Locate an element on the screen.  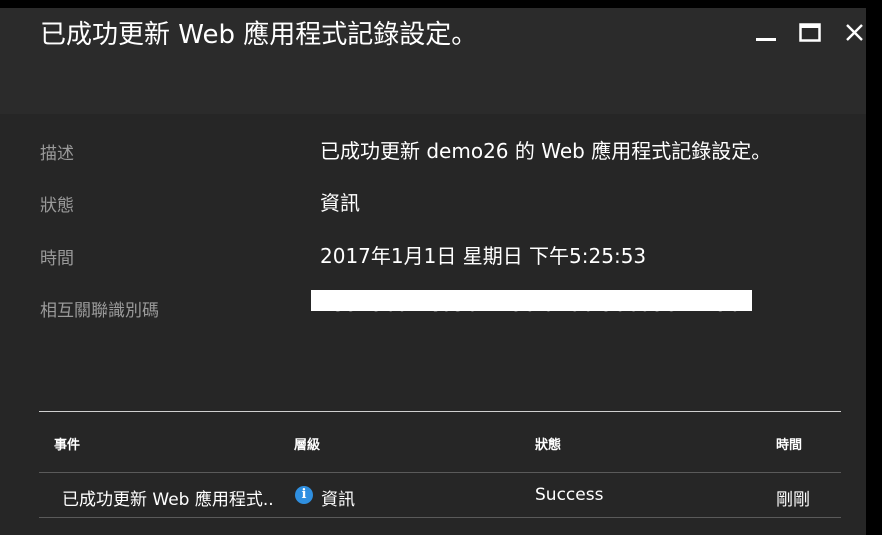
time-label: 時間 is located at coordinates (57, 259).